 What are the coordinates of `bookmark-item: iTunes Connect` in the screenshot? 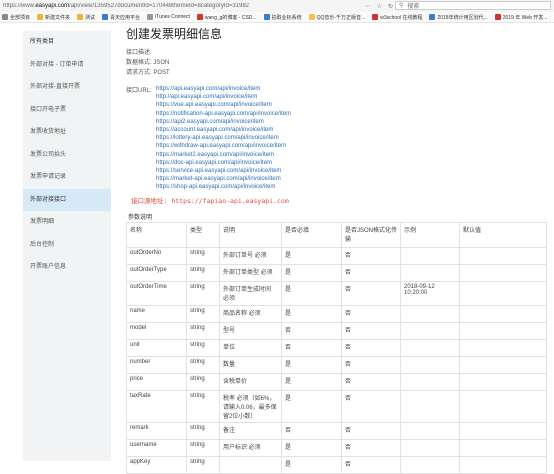 It's located at (168, 17).